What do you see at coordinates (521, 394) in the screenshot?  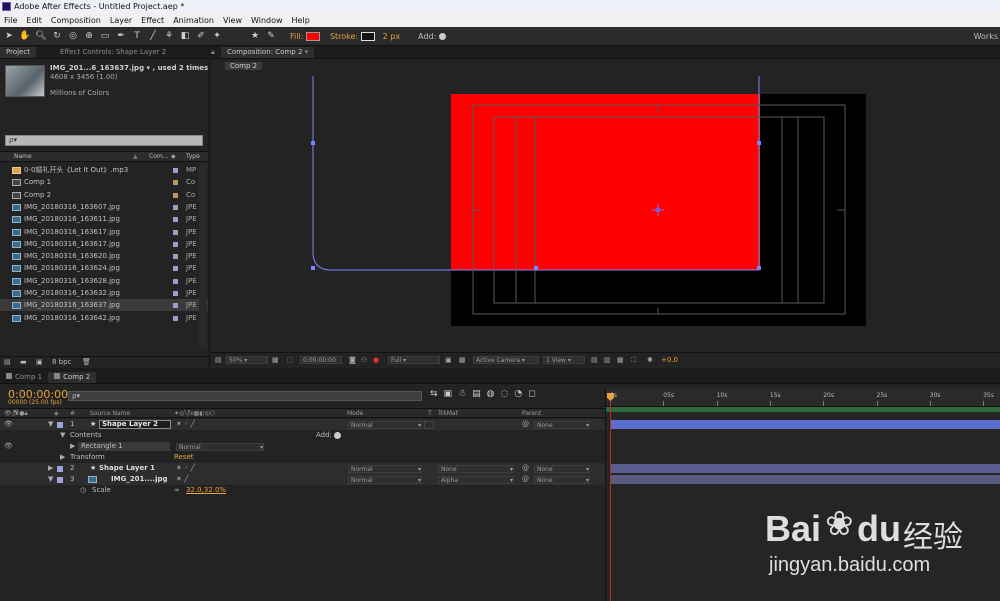 I see `auto-keyframe-icon: ◔` at bounding box center [521, 394].